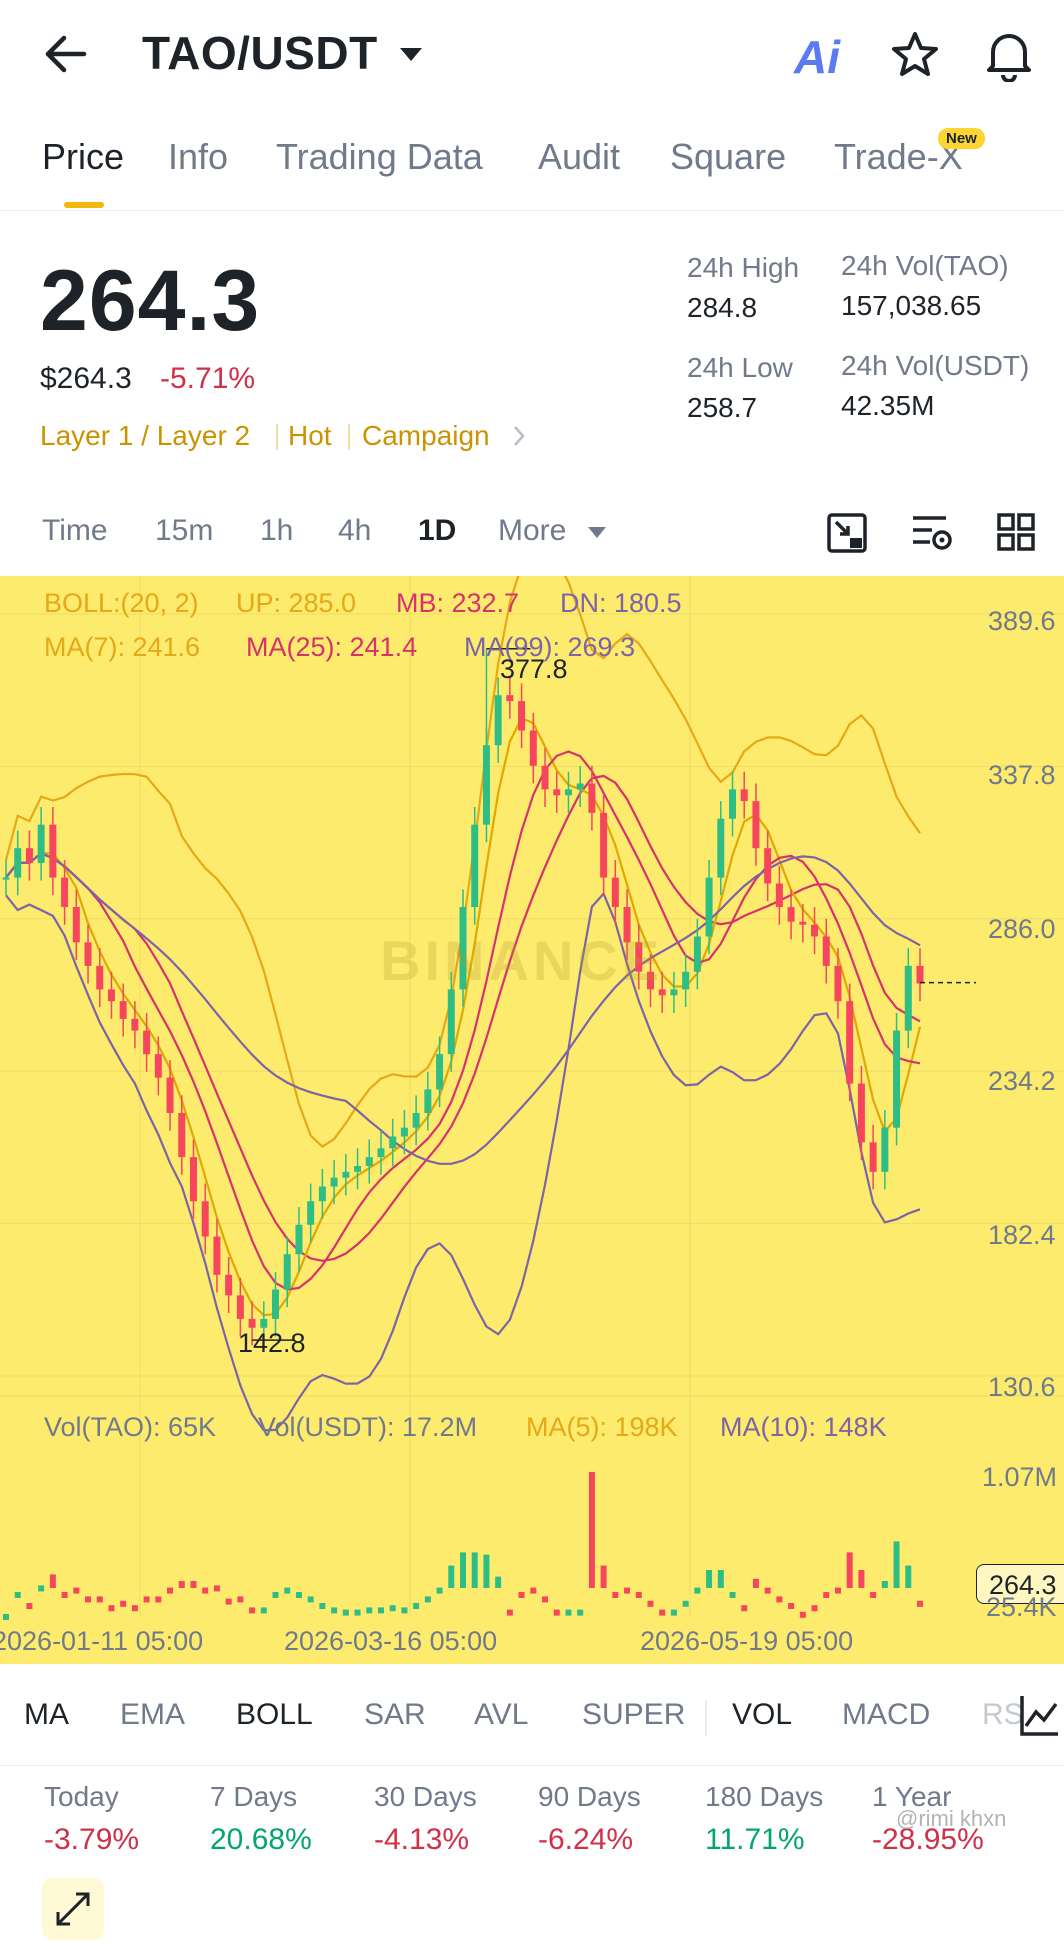 The image size is (1064, 1945). I want to click on price-change-percent: -5.71%, so click(208, 378).